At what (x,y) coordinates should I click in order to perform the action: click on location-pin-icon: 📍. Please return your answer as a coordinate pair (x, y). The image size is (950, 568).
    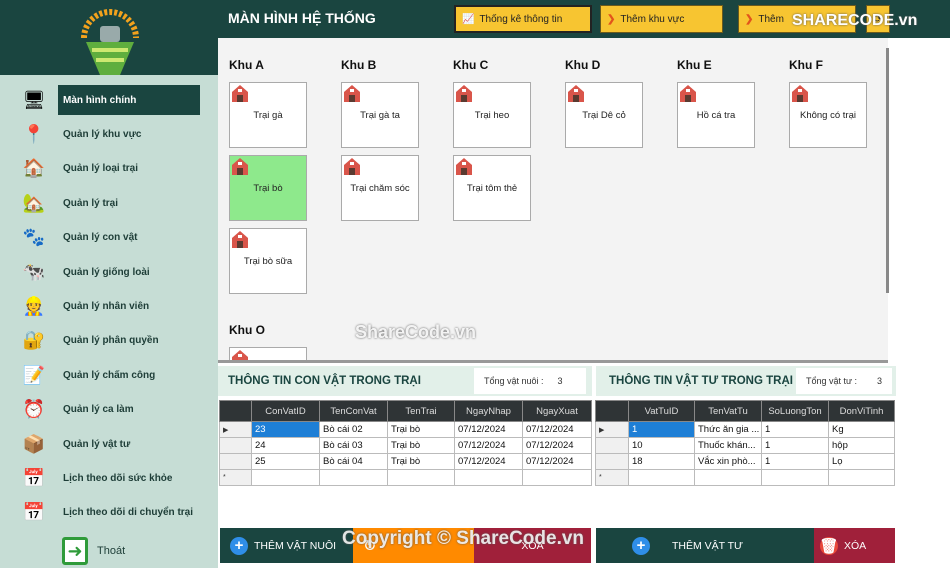
    Looking at the image, I should click on (34, 133).